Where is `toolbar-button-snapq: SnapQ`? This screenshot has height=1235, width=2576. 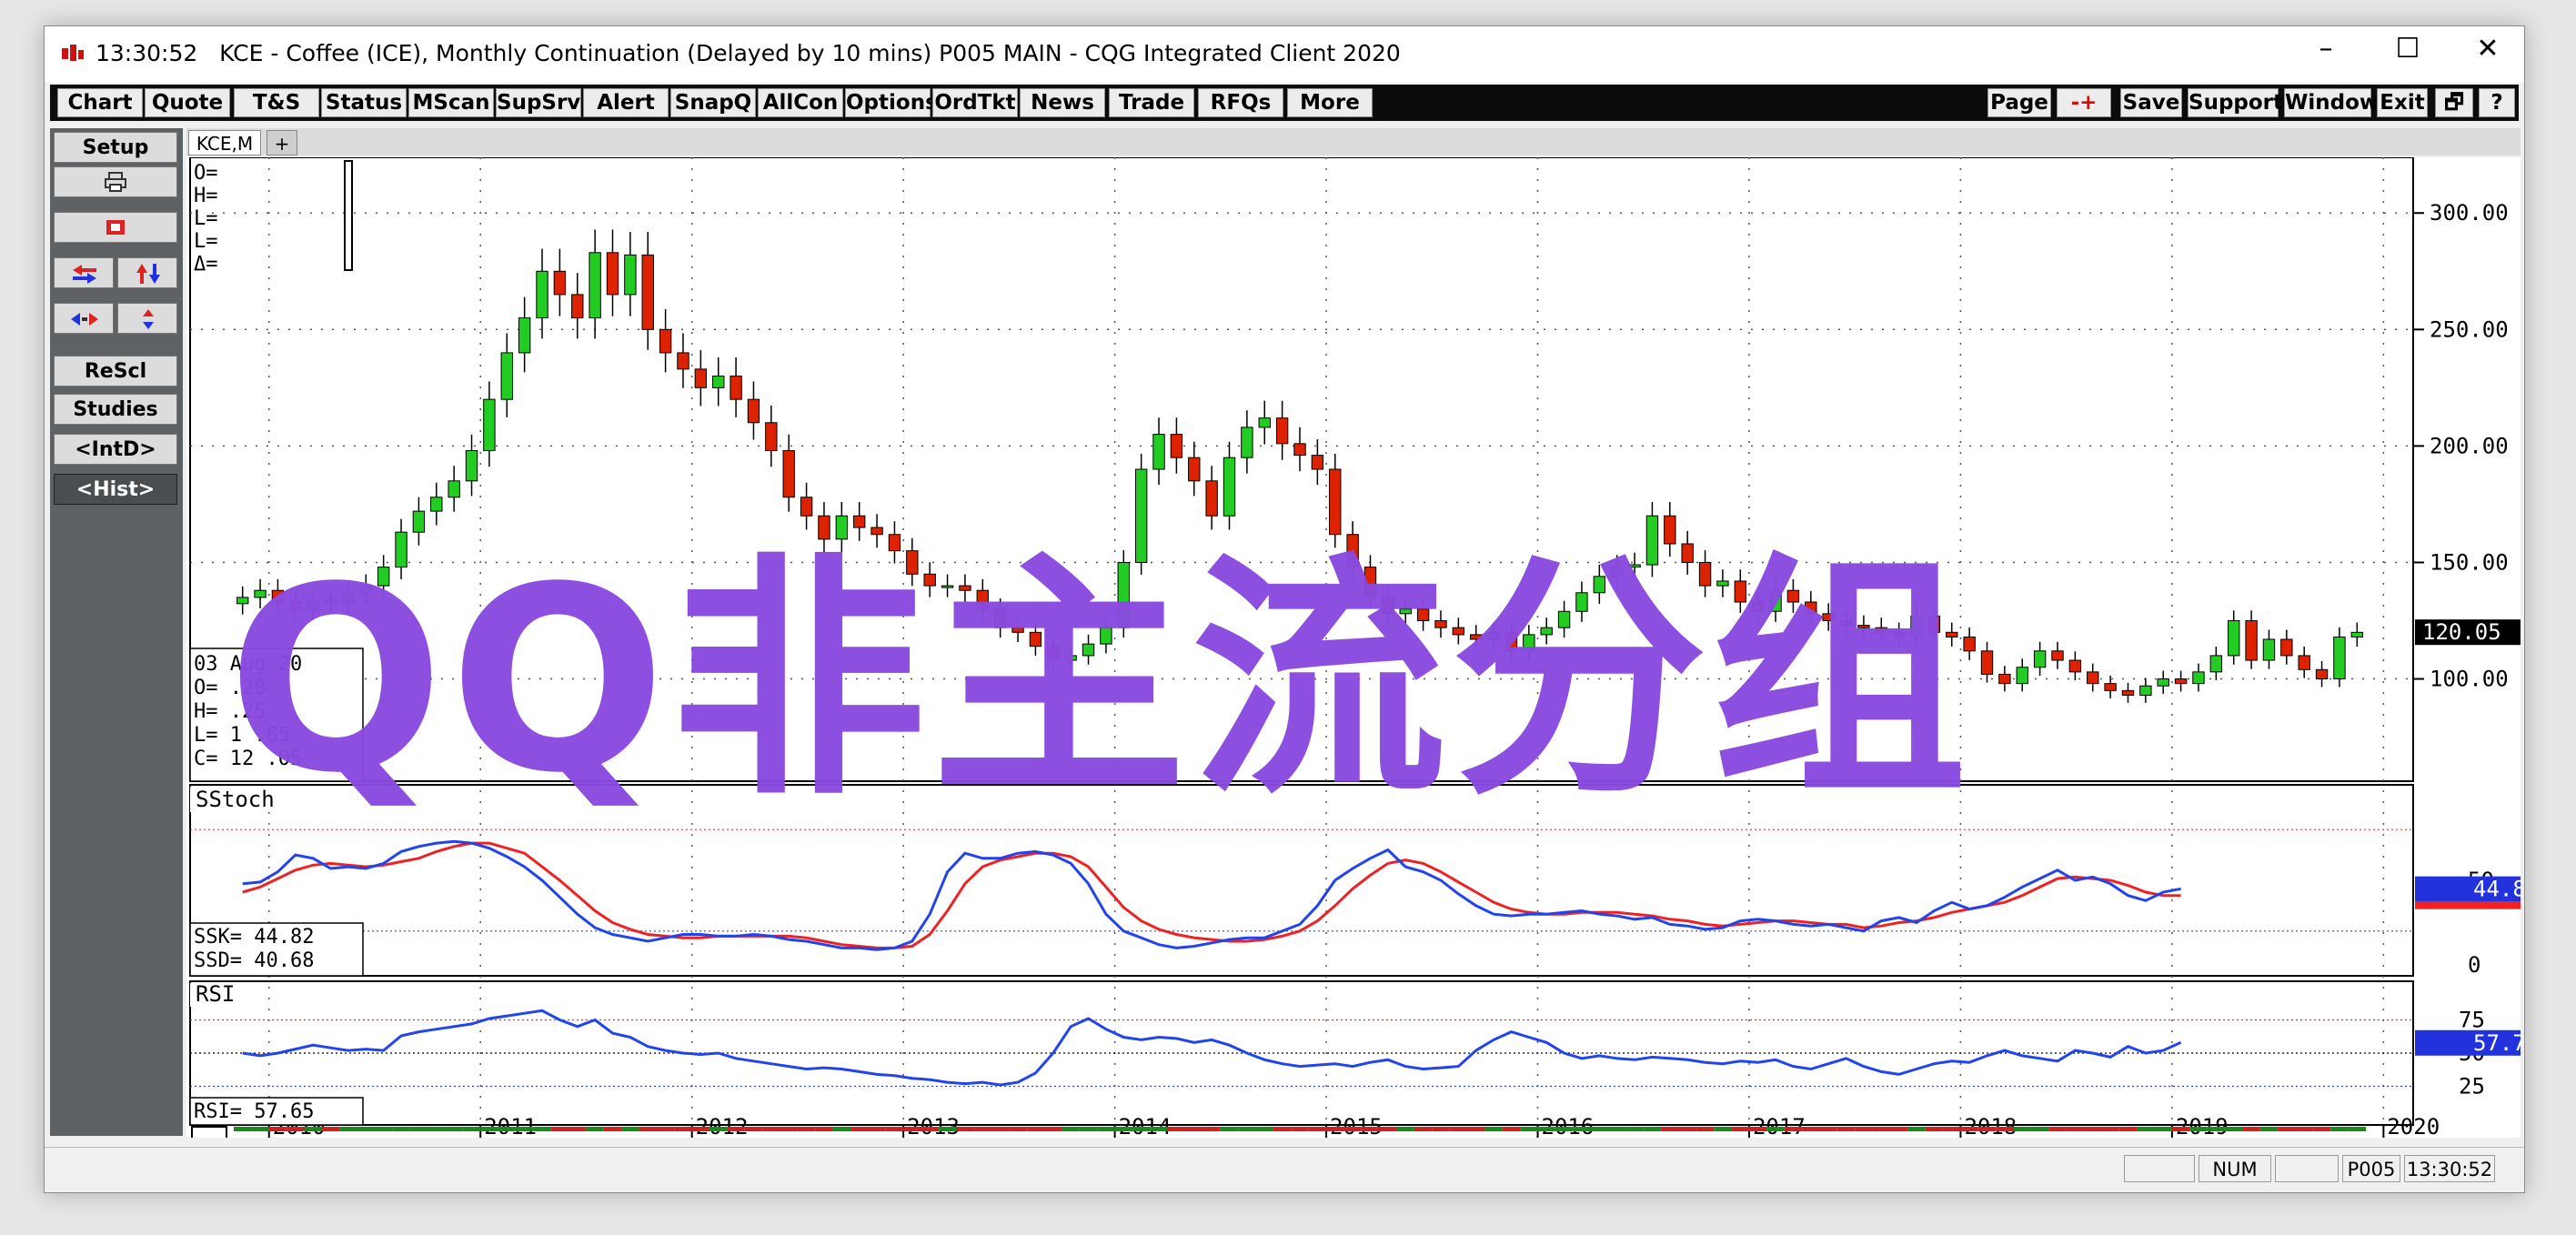 toolbar-button-snapq: SnapQ is located at coordinates (713, 102).